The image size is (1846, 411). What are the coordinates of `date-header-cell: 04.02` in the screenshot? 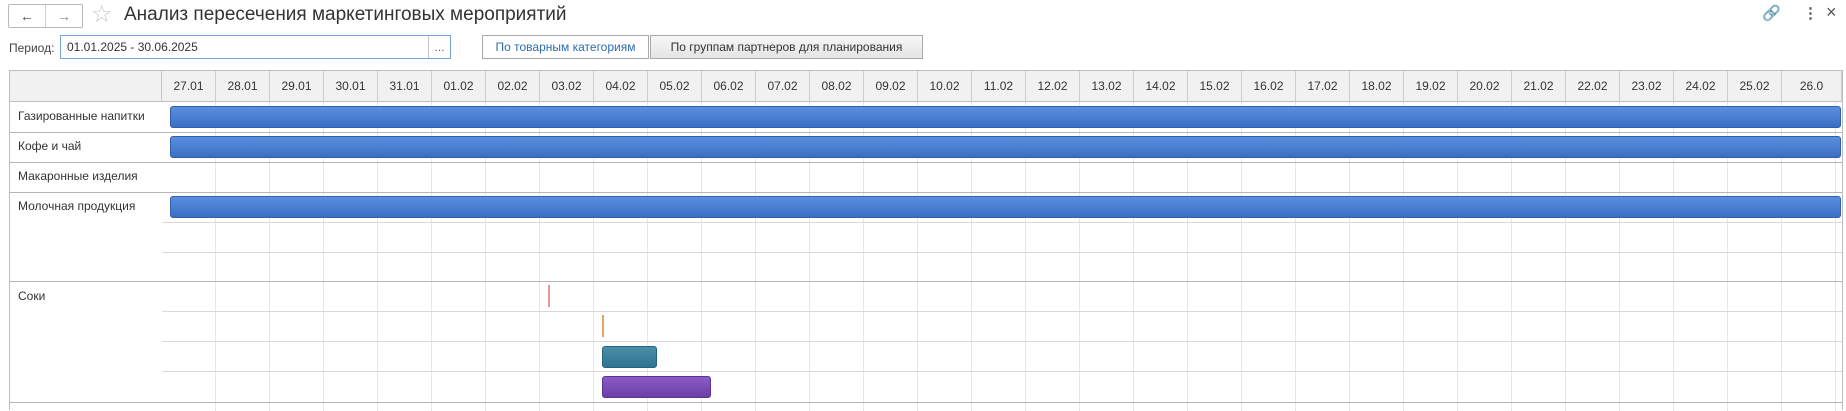 It's located at (621, 86).